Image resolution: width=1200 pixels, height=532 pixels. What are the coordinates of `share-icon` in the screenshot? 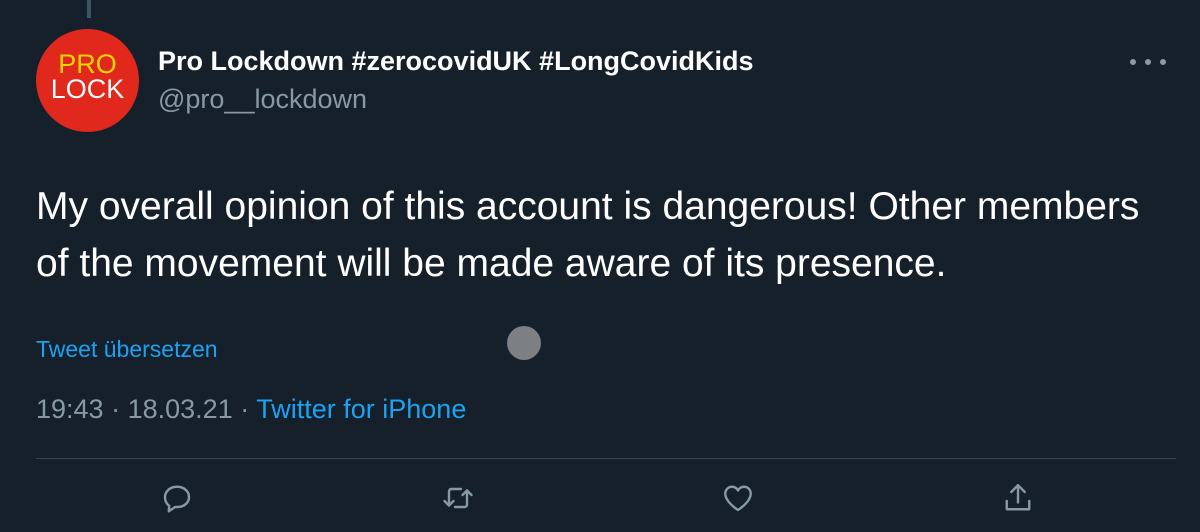 It's located at (1018, 497).